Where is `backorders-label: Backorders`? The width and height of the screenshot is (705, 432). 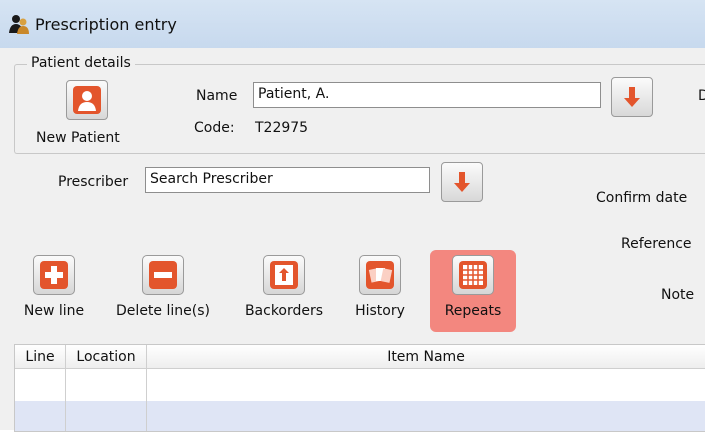 backorders-label: Backorders is located at coordinates (284, 311).